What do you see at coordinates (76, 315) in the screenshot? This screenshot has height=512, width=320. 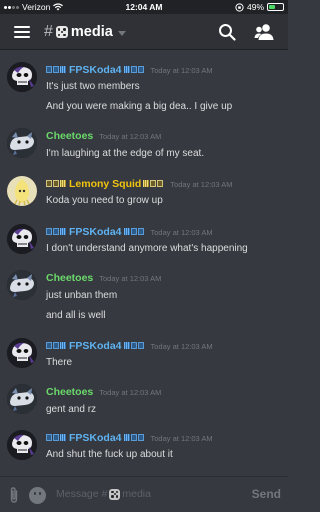 I see `message-text: and all is well` at bounding box center [76, 315].